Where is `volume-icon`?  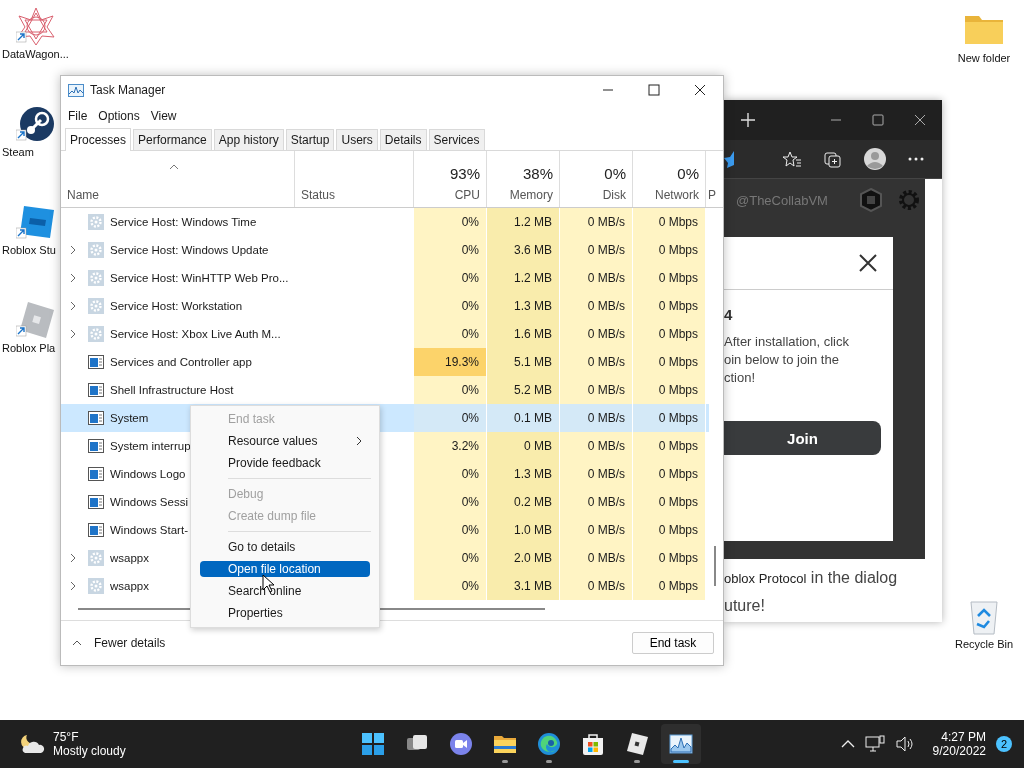
volume-icon is located at coordinates (904, 744).